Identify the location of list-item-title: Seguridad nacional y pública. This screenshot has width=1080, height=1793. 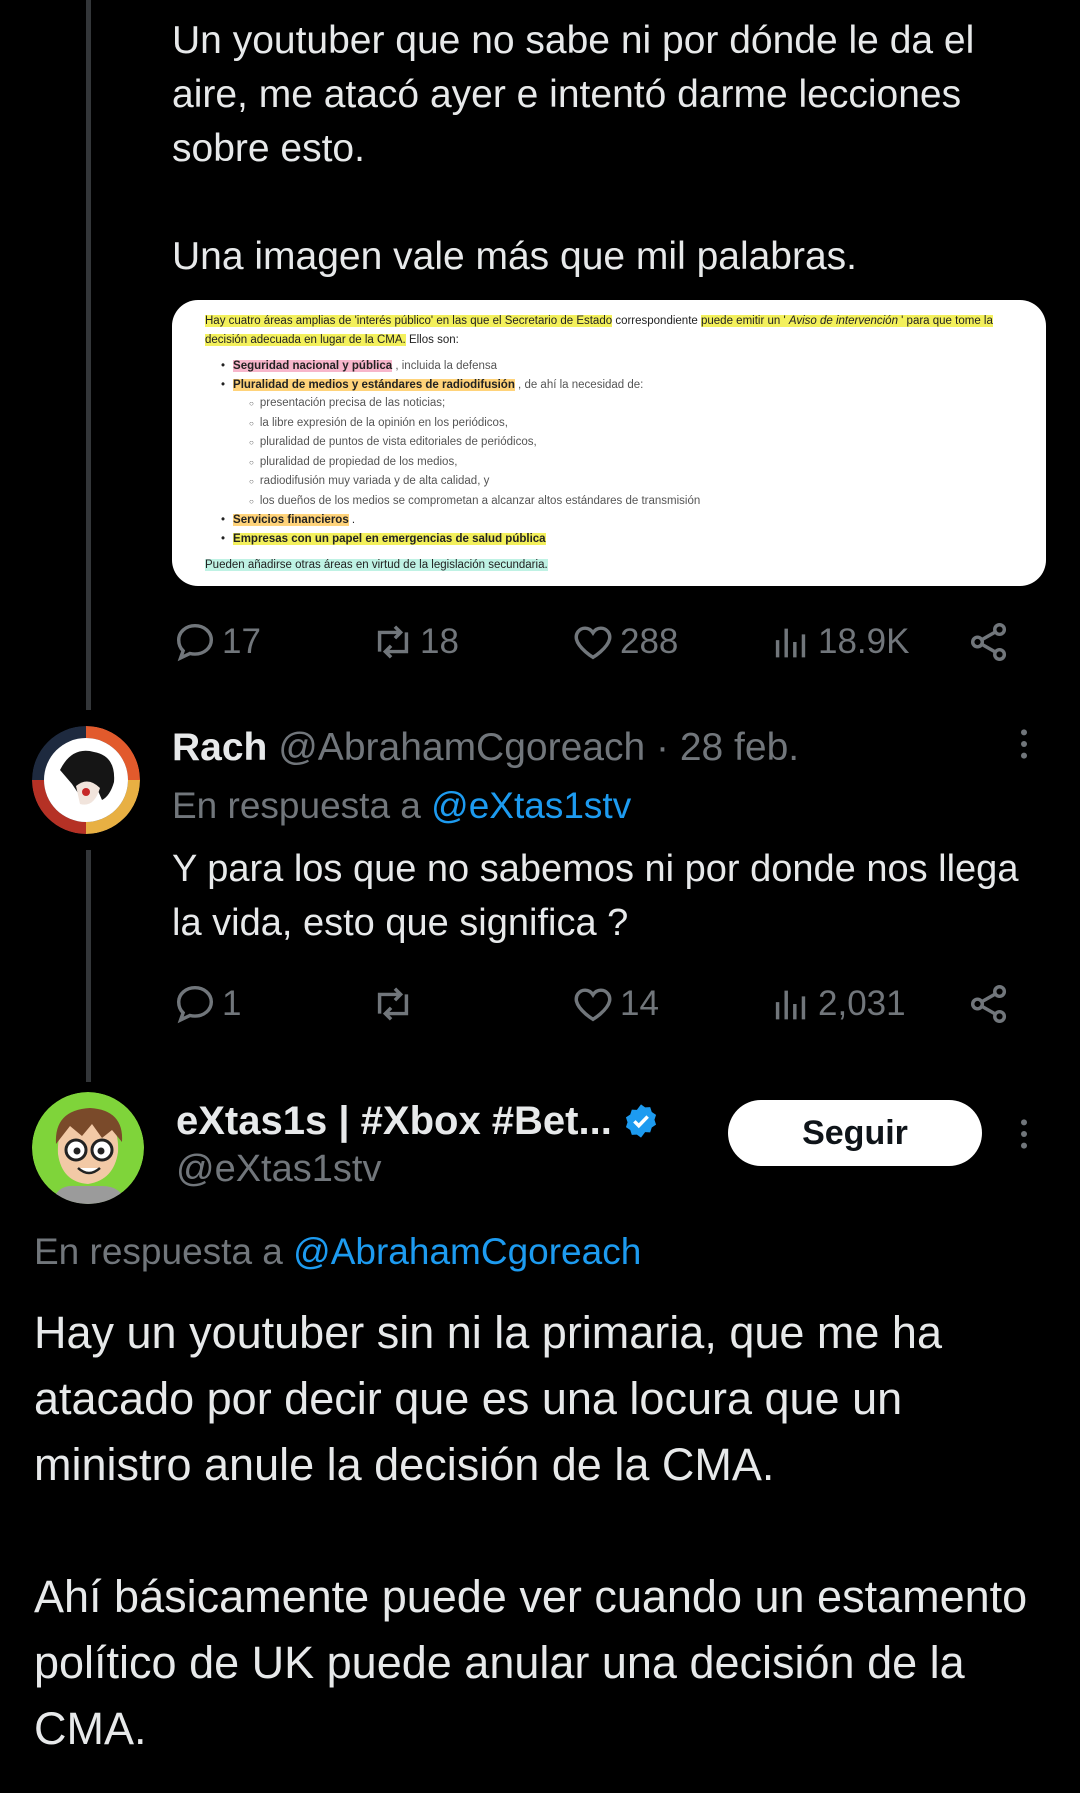
(313, 366).